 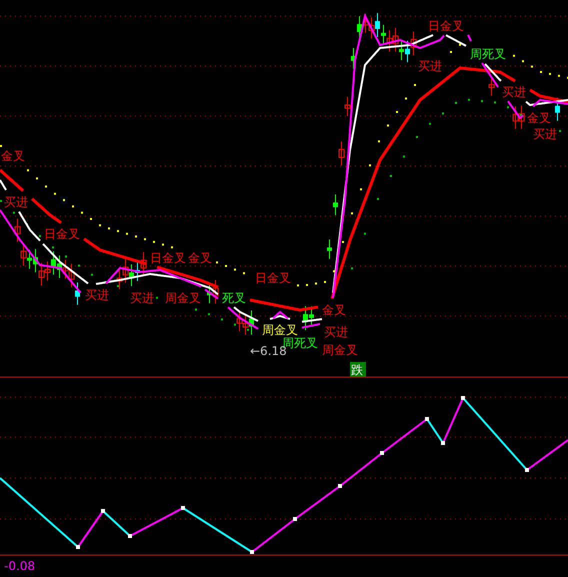 I want to click on signal-label: 周死叉, so click(x=488, y=54).